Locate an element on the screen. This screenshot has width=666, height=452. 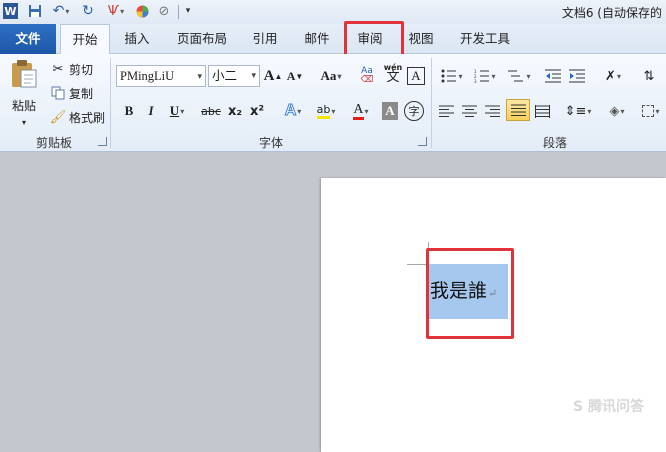
shading-button: ◈ ▾ is located at coordinates (617, 111).